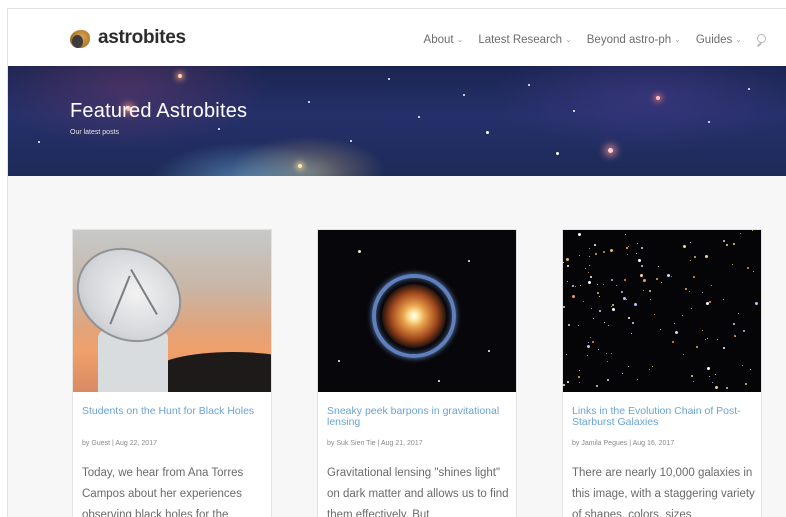 This screenshot has height=517, width=786. I want to click on nav-item-label: Guides, so click(714, 40).